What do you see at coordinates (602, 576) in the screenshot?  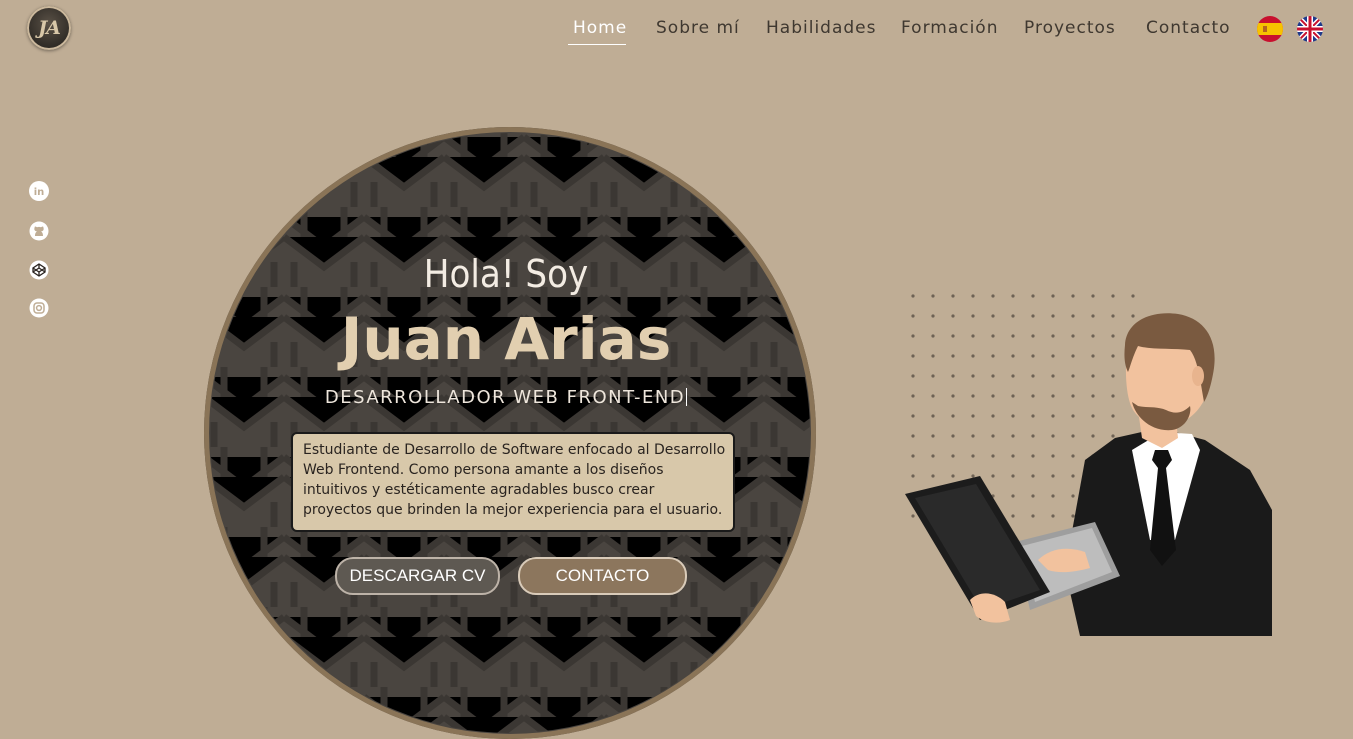 I see `contact-button: CONTACTO` at bounding box center [602, 576].